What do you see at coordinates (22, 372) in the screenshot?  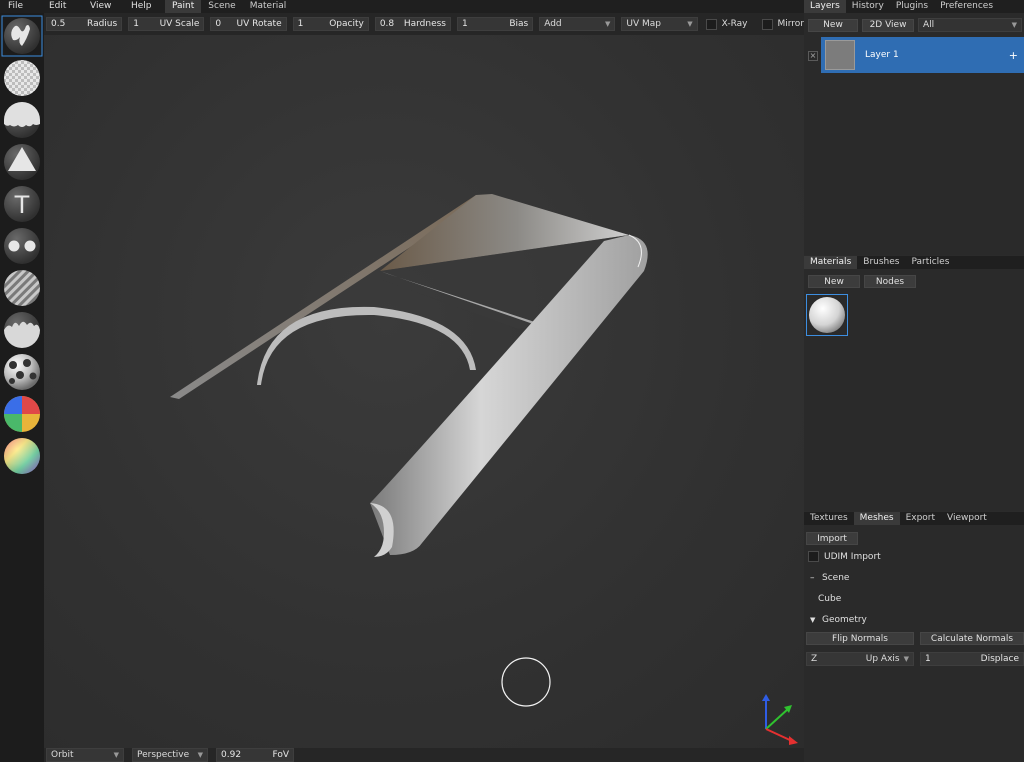 I see `bake-icon` at bounding box center [22, 372].